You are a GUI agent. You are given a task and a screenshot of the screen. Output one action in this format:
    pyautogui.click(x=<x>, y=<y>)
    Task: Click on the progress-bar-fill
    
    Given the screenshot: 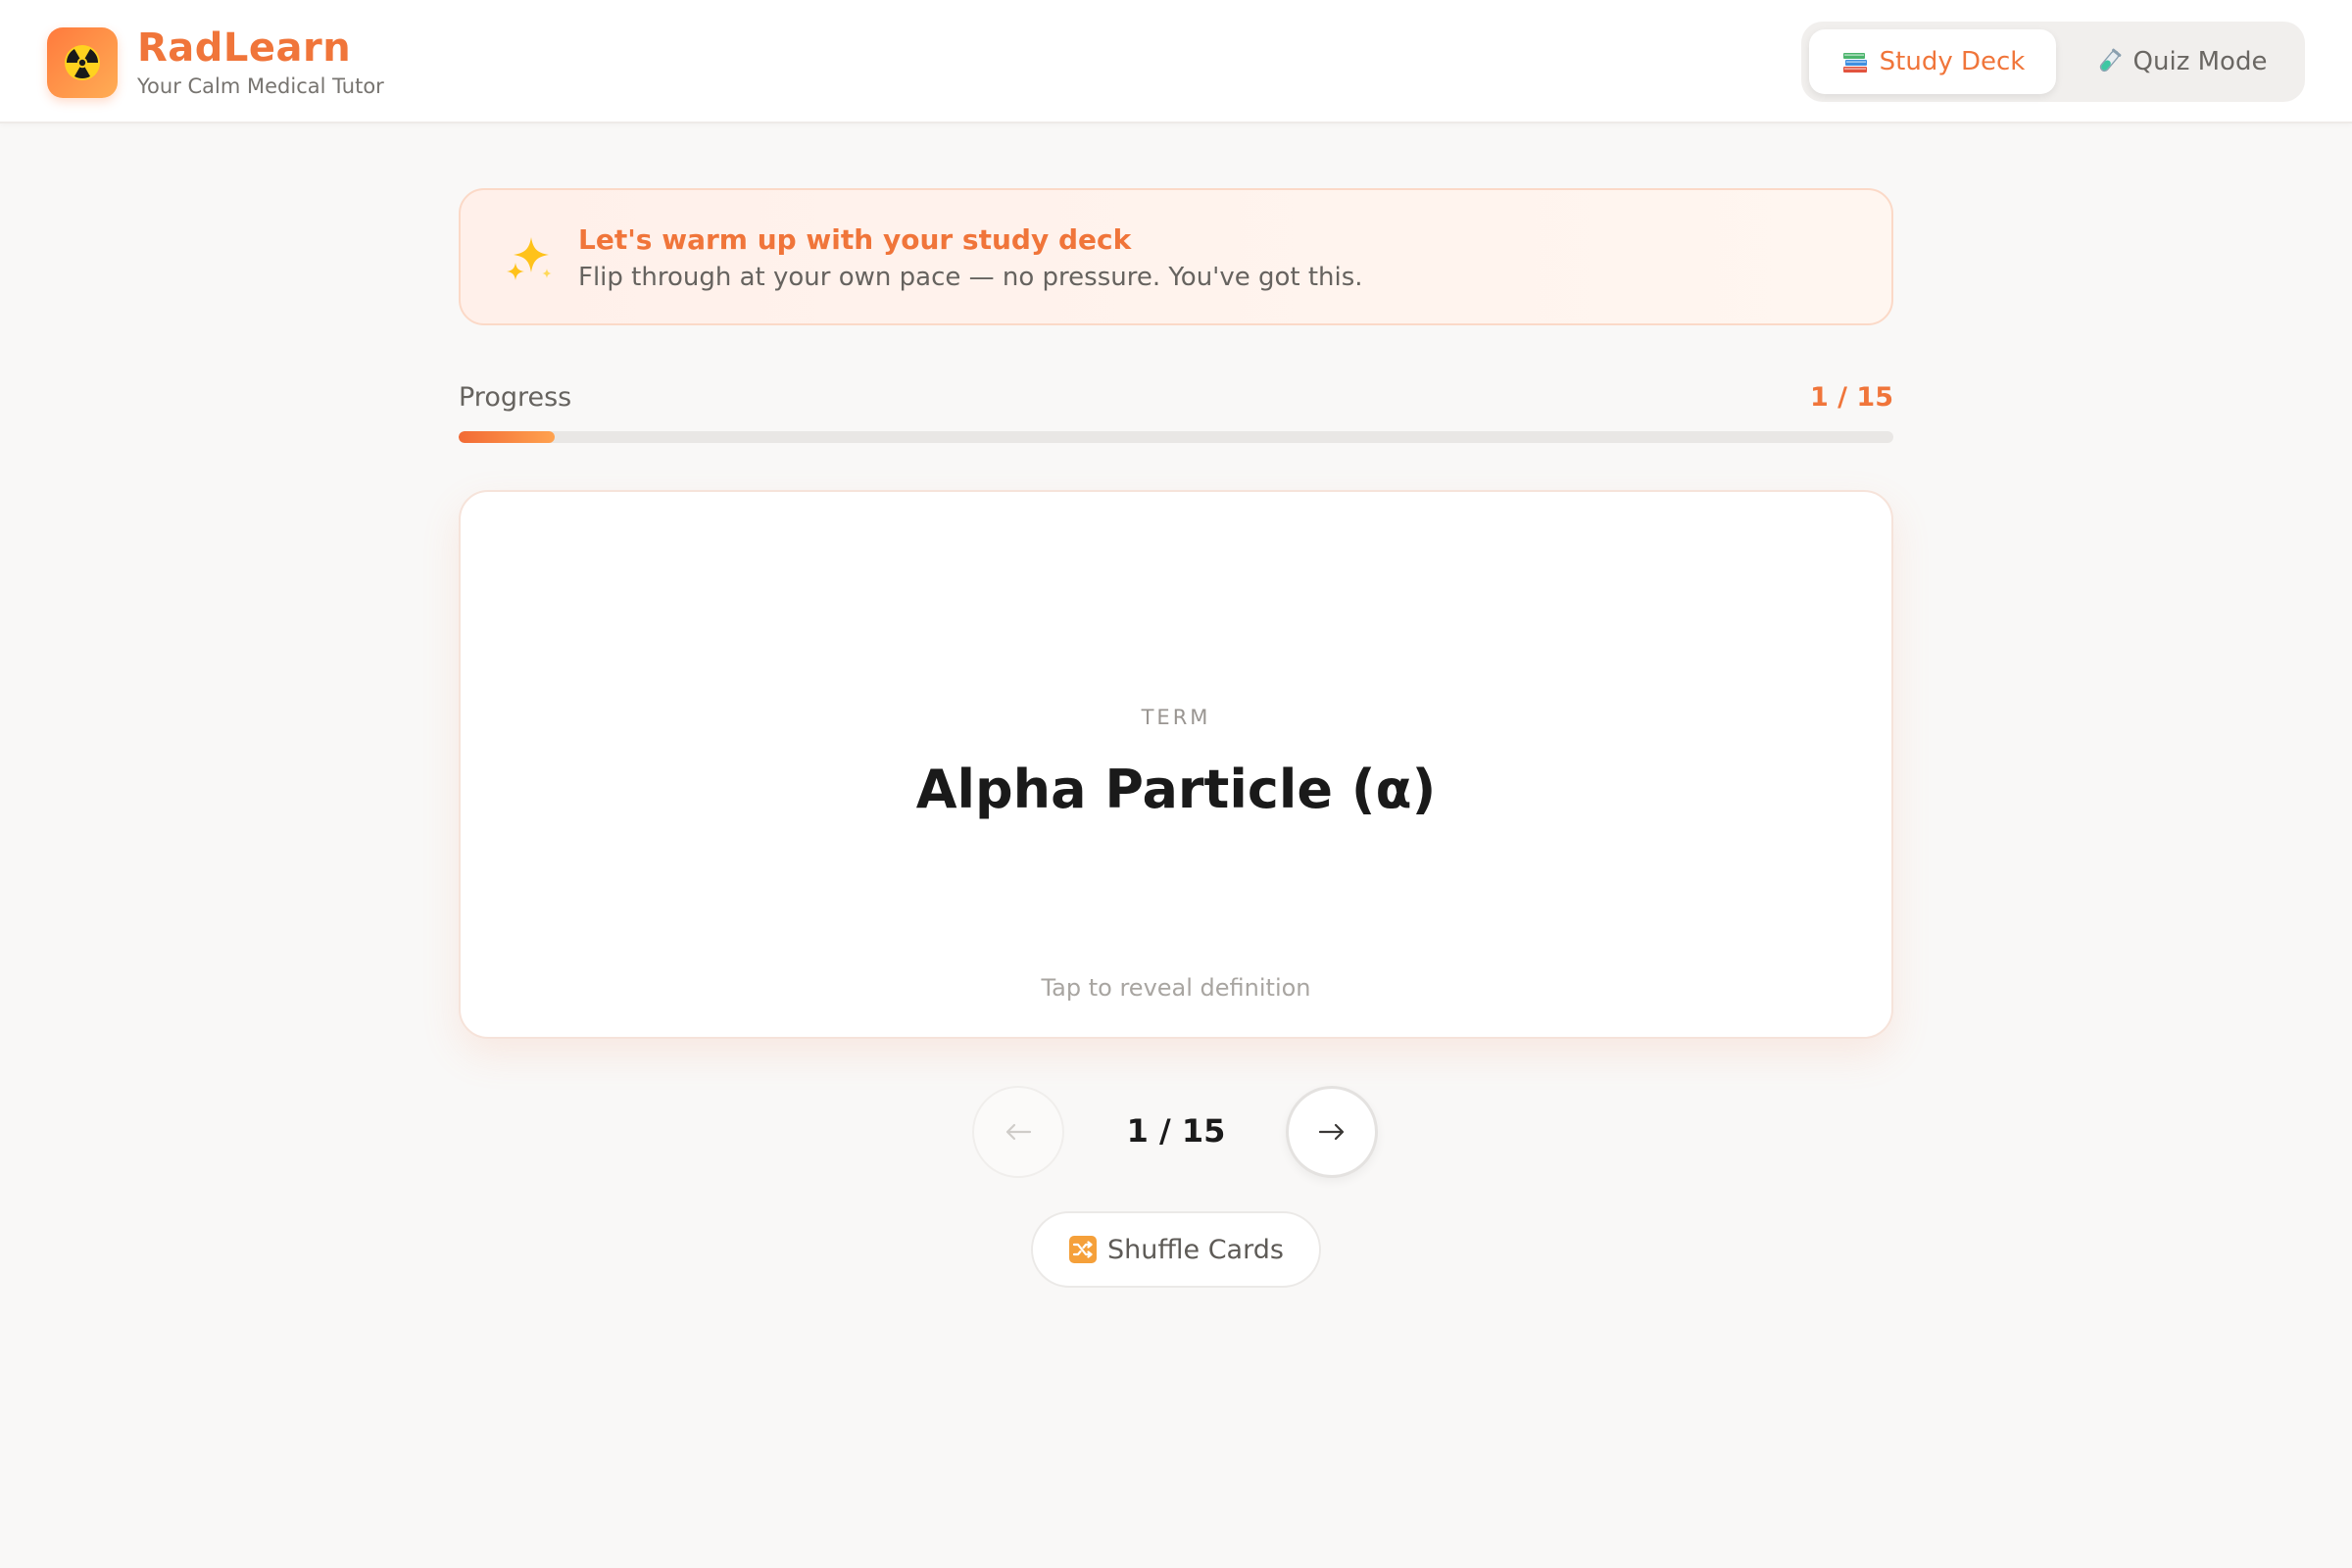 What is the action you would take?
    pyautogui.click(x=507, y=437)
    